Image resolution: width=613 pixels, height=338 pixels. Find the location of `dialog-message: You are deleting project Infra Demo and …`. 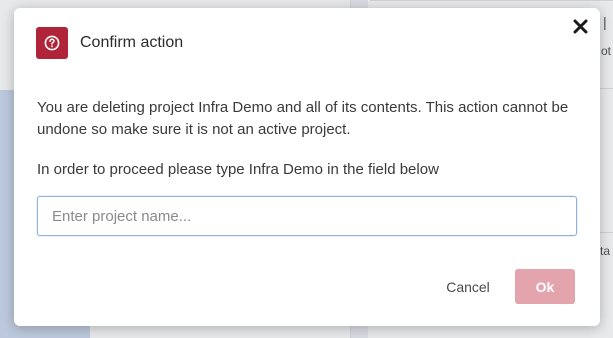

dialog-message: You are deleting project Infra Demo and … is located at coordinates (303, 118).